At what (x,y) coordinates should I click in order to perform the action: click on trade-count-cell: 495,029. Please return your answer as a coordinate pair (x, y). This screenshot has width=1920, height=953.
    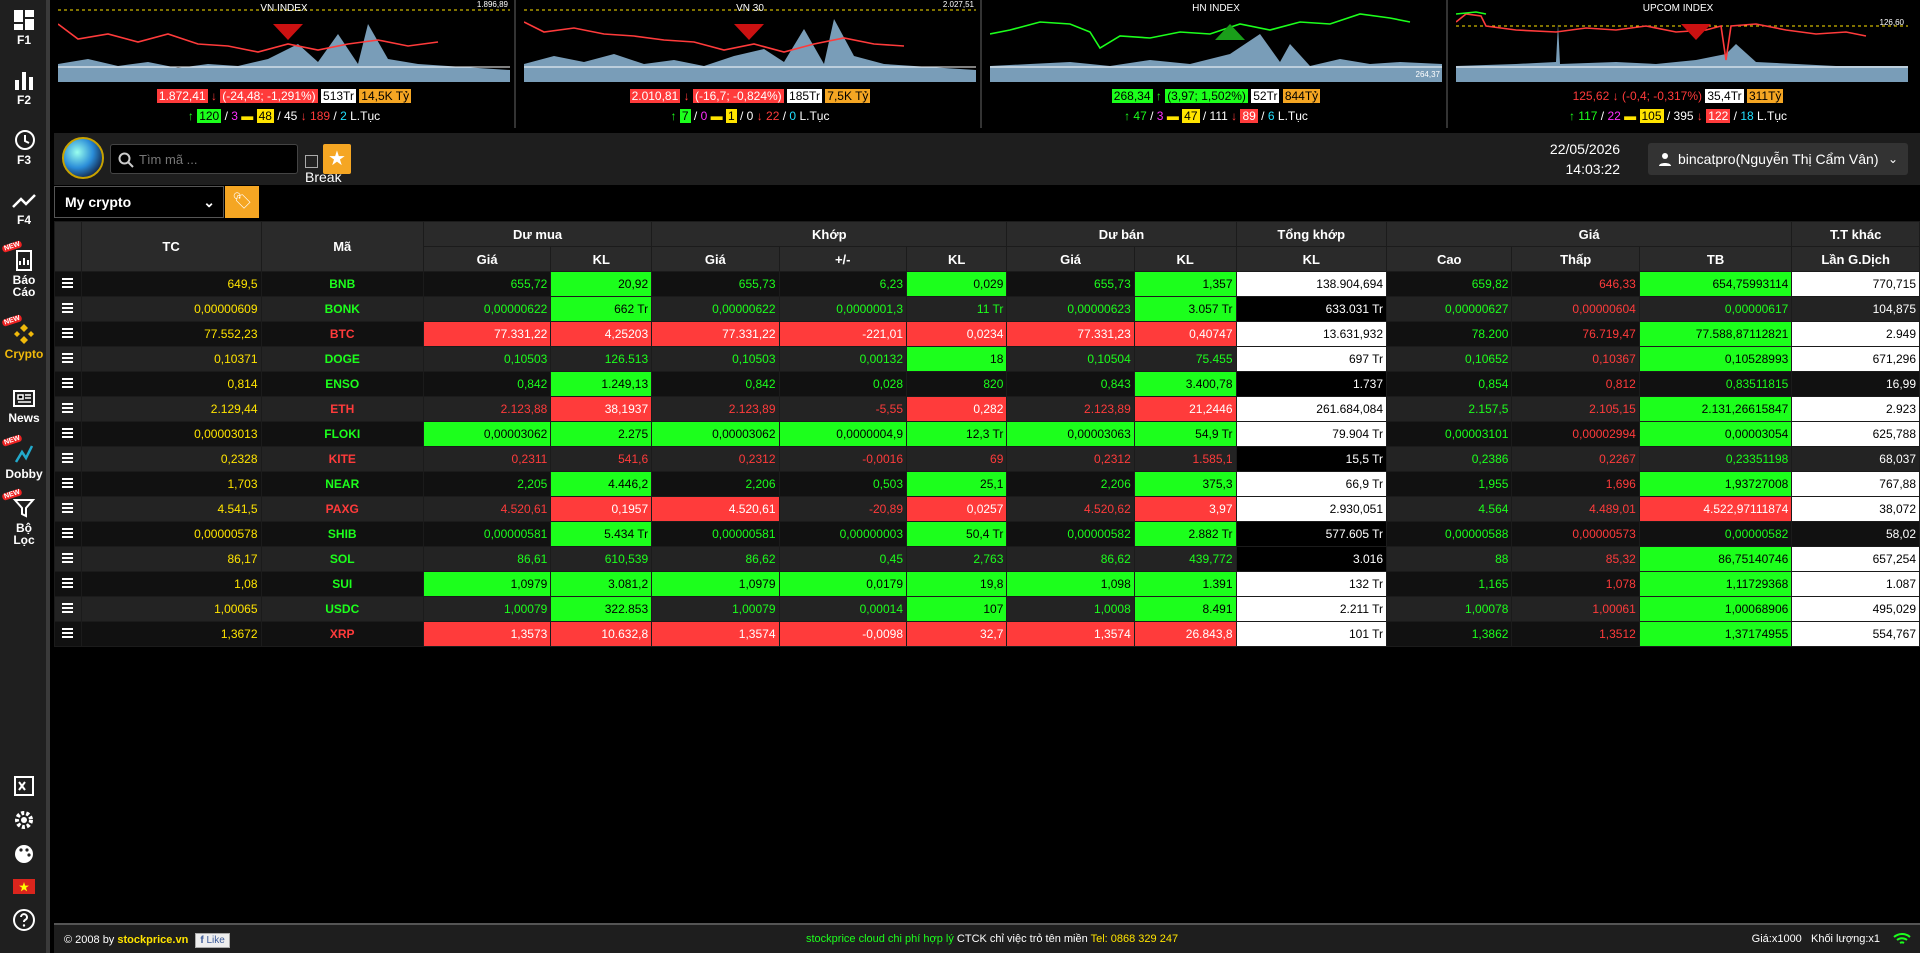
    Looking at the image, I should click on (1855, 609).